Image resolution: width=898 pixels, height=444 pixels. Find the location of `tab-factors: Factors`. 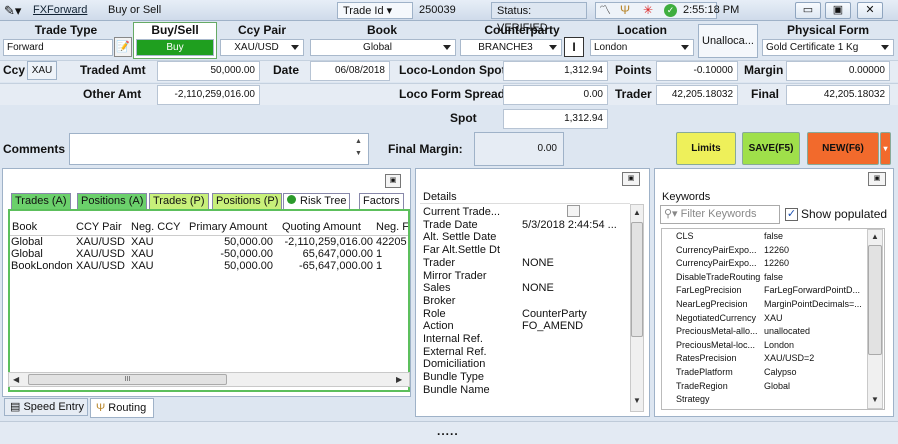

tab-factors: Factors is located at coordinates (381, 201).